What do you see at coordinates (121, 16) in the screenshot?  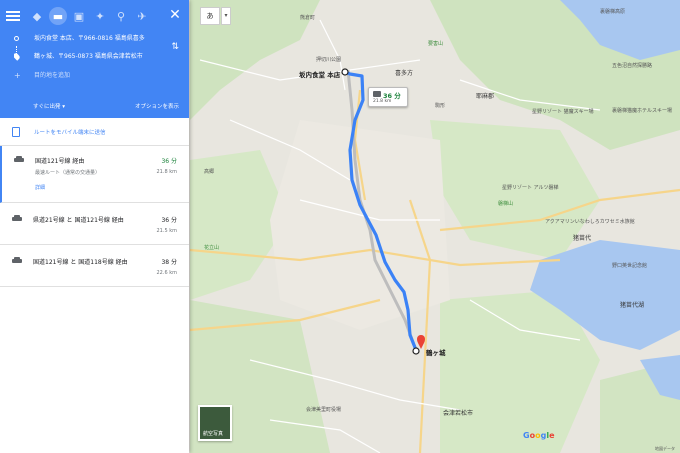 I see `bike-icon: ⚲` at bounding box center [121, 16].